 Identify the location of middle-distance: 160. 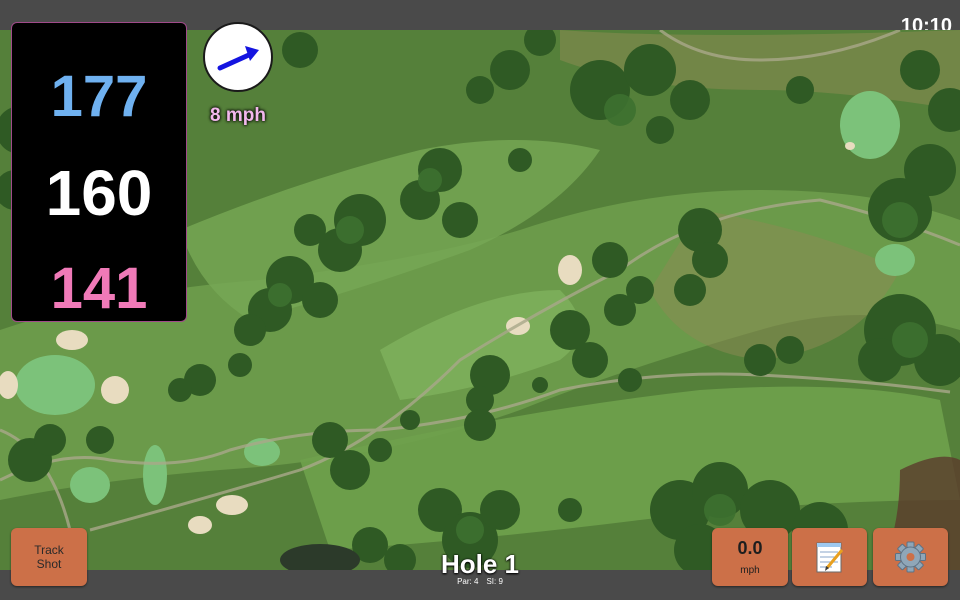
(99, 193).